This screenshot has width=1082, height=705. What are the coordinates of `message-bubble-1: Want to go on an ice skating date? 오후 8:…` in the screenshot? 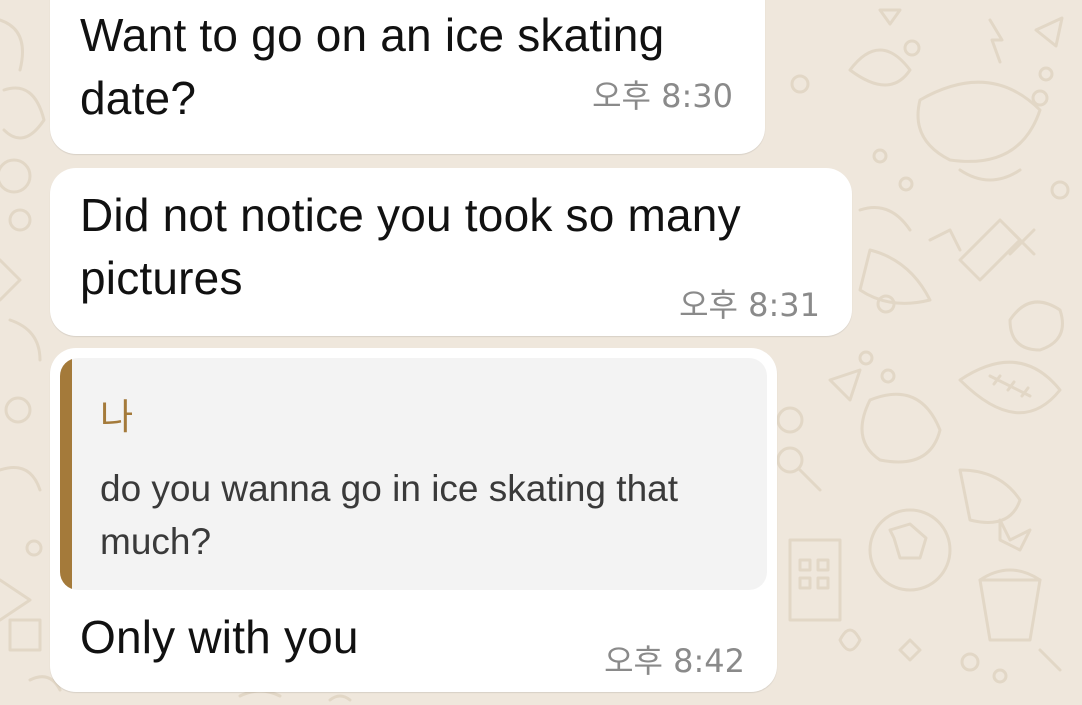 It's located at (407, 77).